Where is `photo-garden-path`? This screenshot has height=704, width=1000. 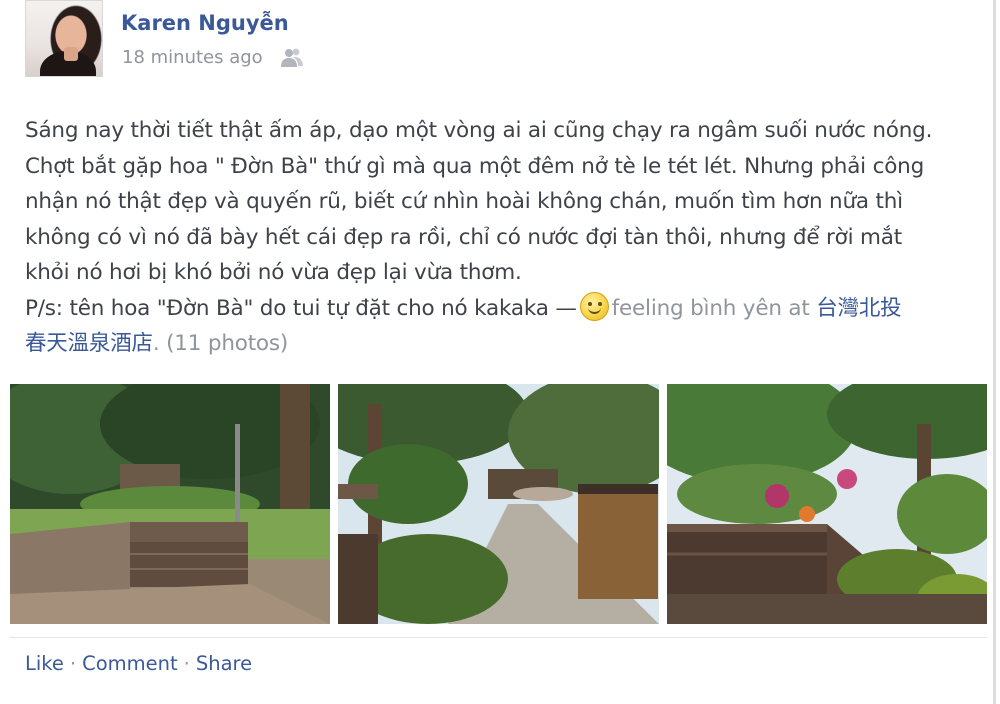 photo-garden-path is located at coordinates (498, 504).